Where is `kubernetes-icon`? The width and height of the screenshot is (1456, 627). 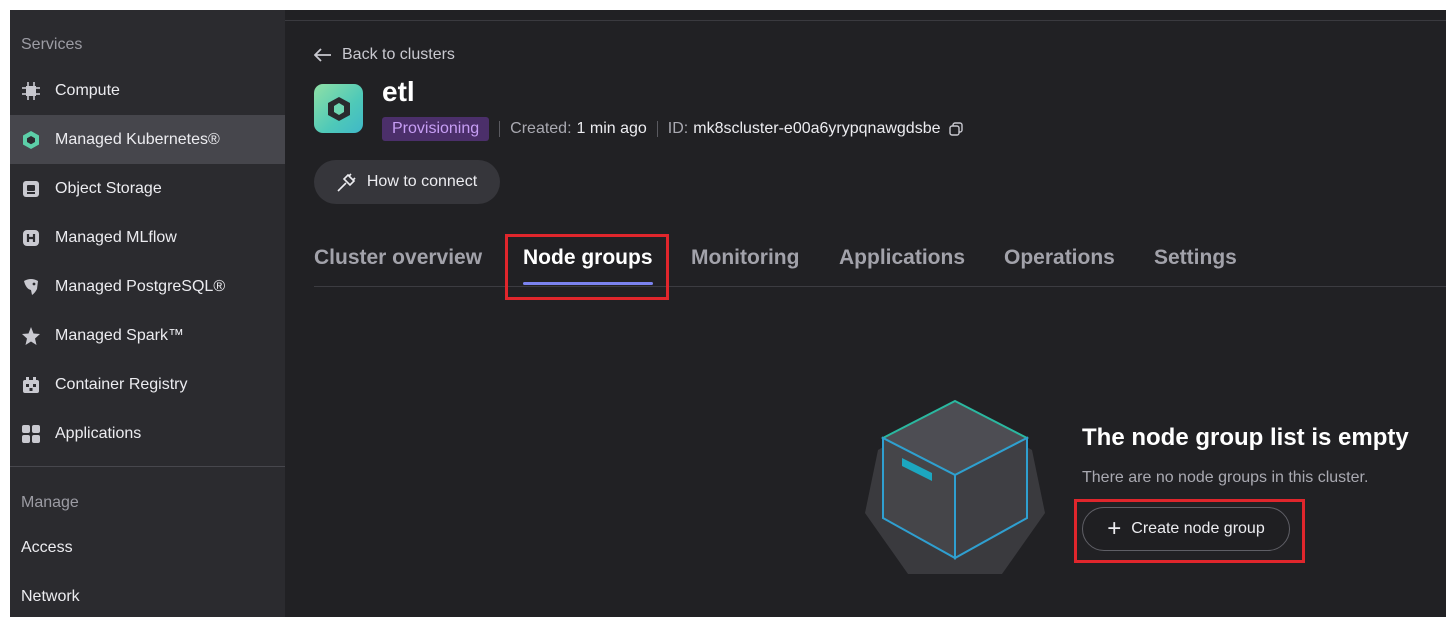
kubernetes-icon is located at coordinates (31, 140).